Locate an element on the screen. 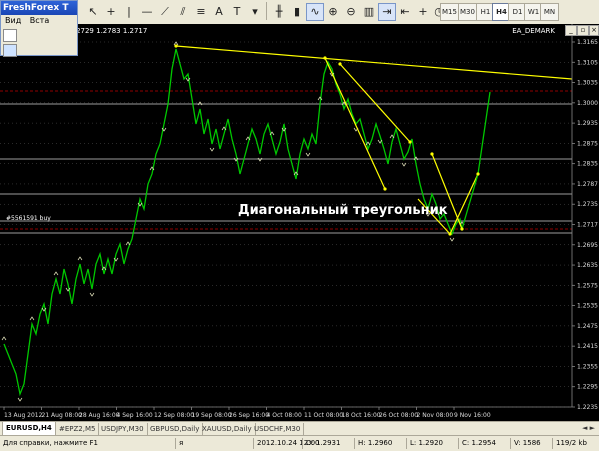  price-tick-label: 1.3105 is located at coordinates (587, 62).